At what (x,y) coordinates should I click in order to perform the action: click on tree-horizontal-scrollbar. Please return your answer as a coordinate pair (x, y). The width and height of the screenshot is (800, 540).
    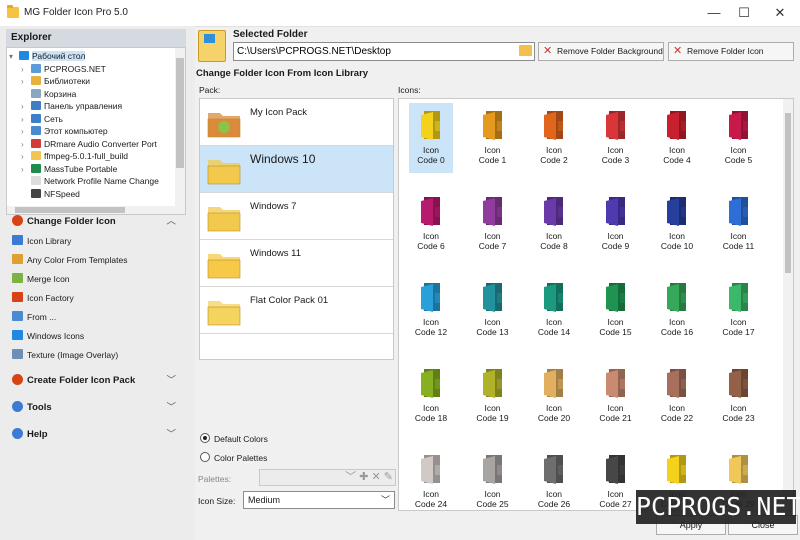
    Looking at the image, I should click on (91, 210).